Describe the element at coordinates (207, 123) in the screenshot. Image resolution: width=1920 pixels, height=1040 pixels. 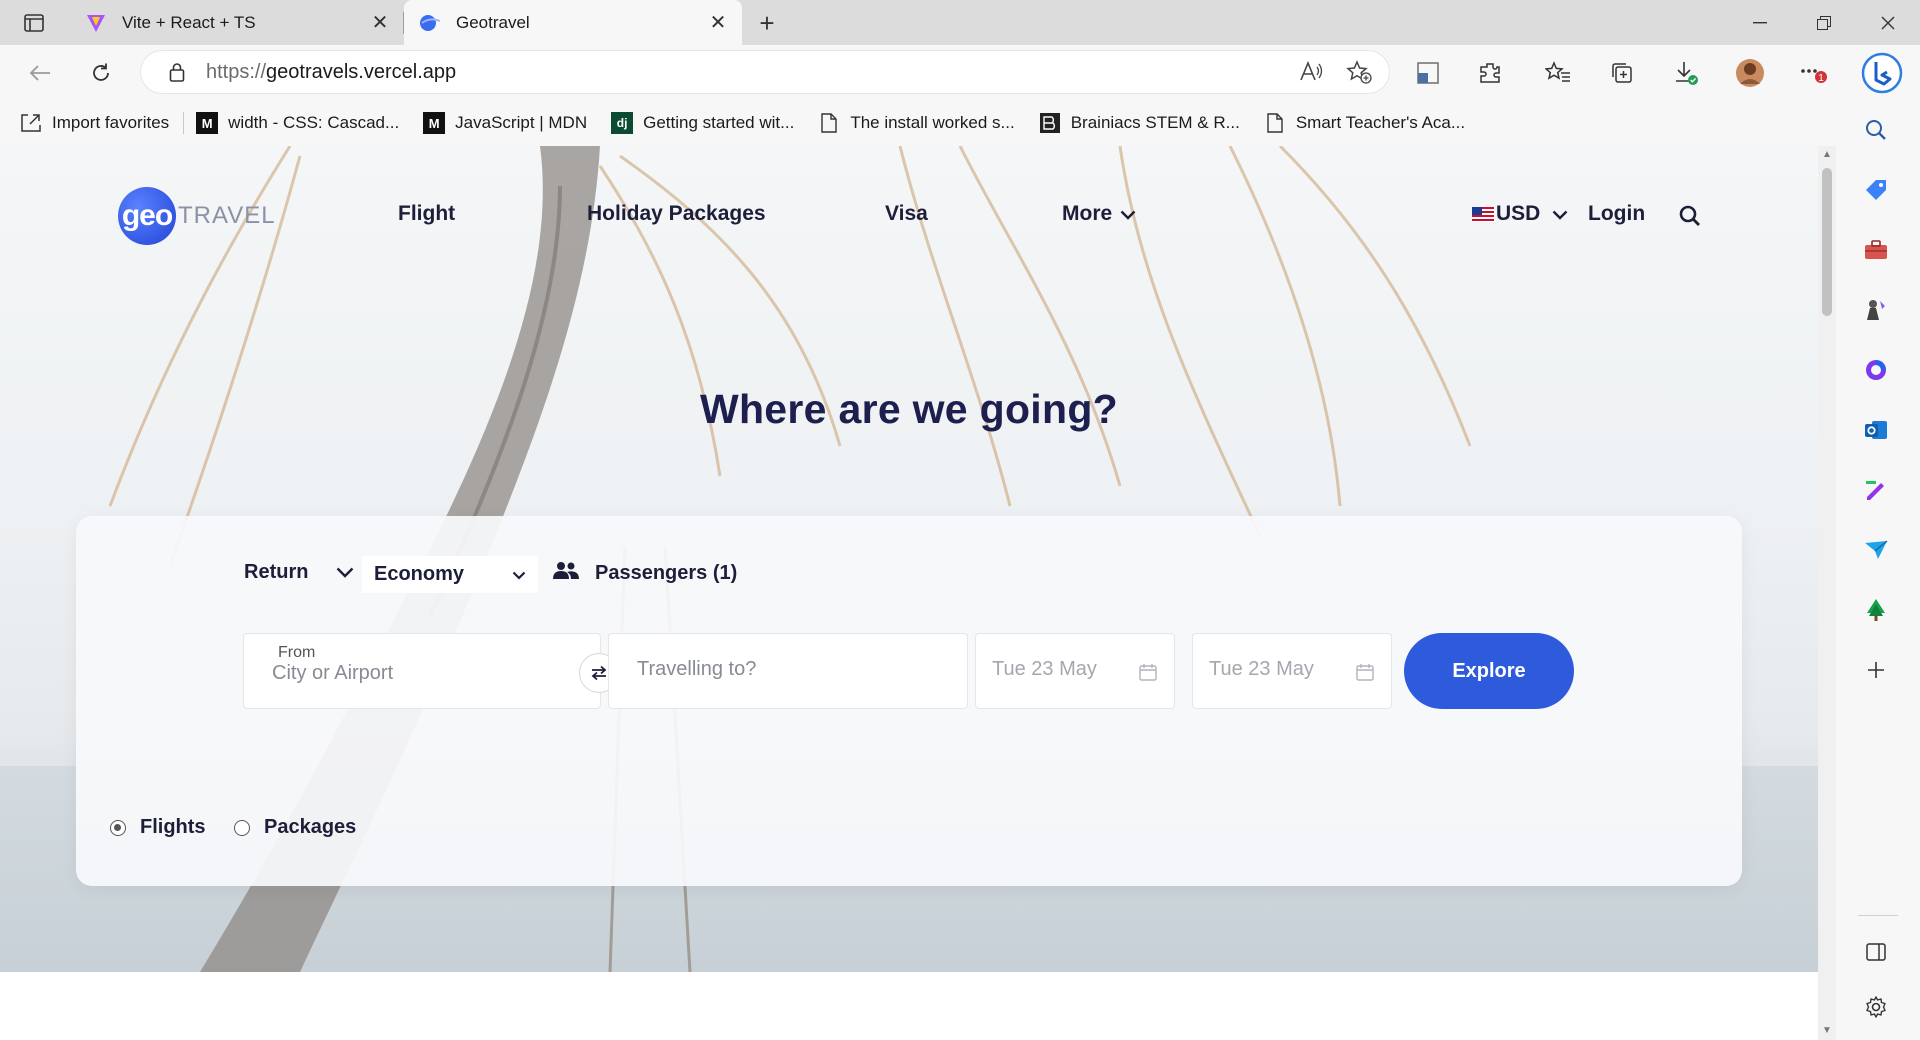
I see `mdn-icon: M` at that location.